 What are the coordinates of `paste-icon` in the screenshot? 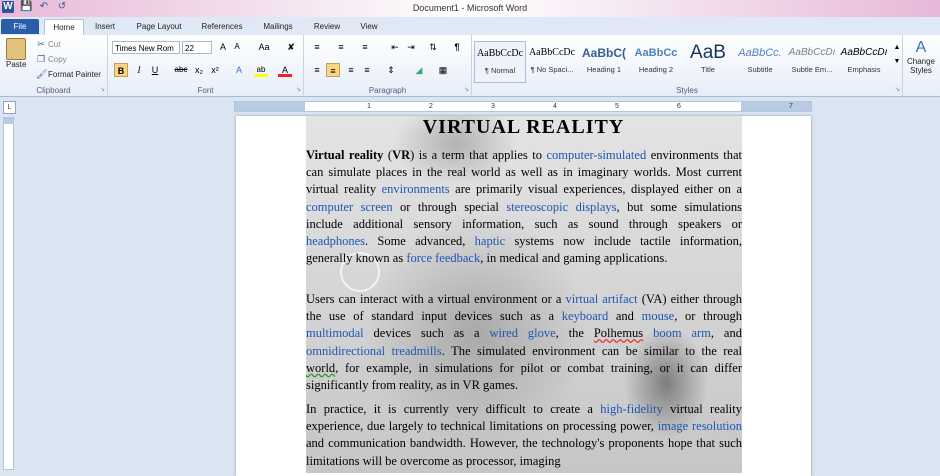 It's located at (16, 49).